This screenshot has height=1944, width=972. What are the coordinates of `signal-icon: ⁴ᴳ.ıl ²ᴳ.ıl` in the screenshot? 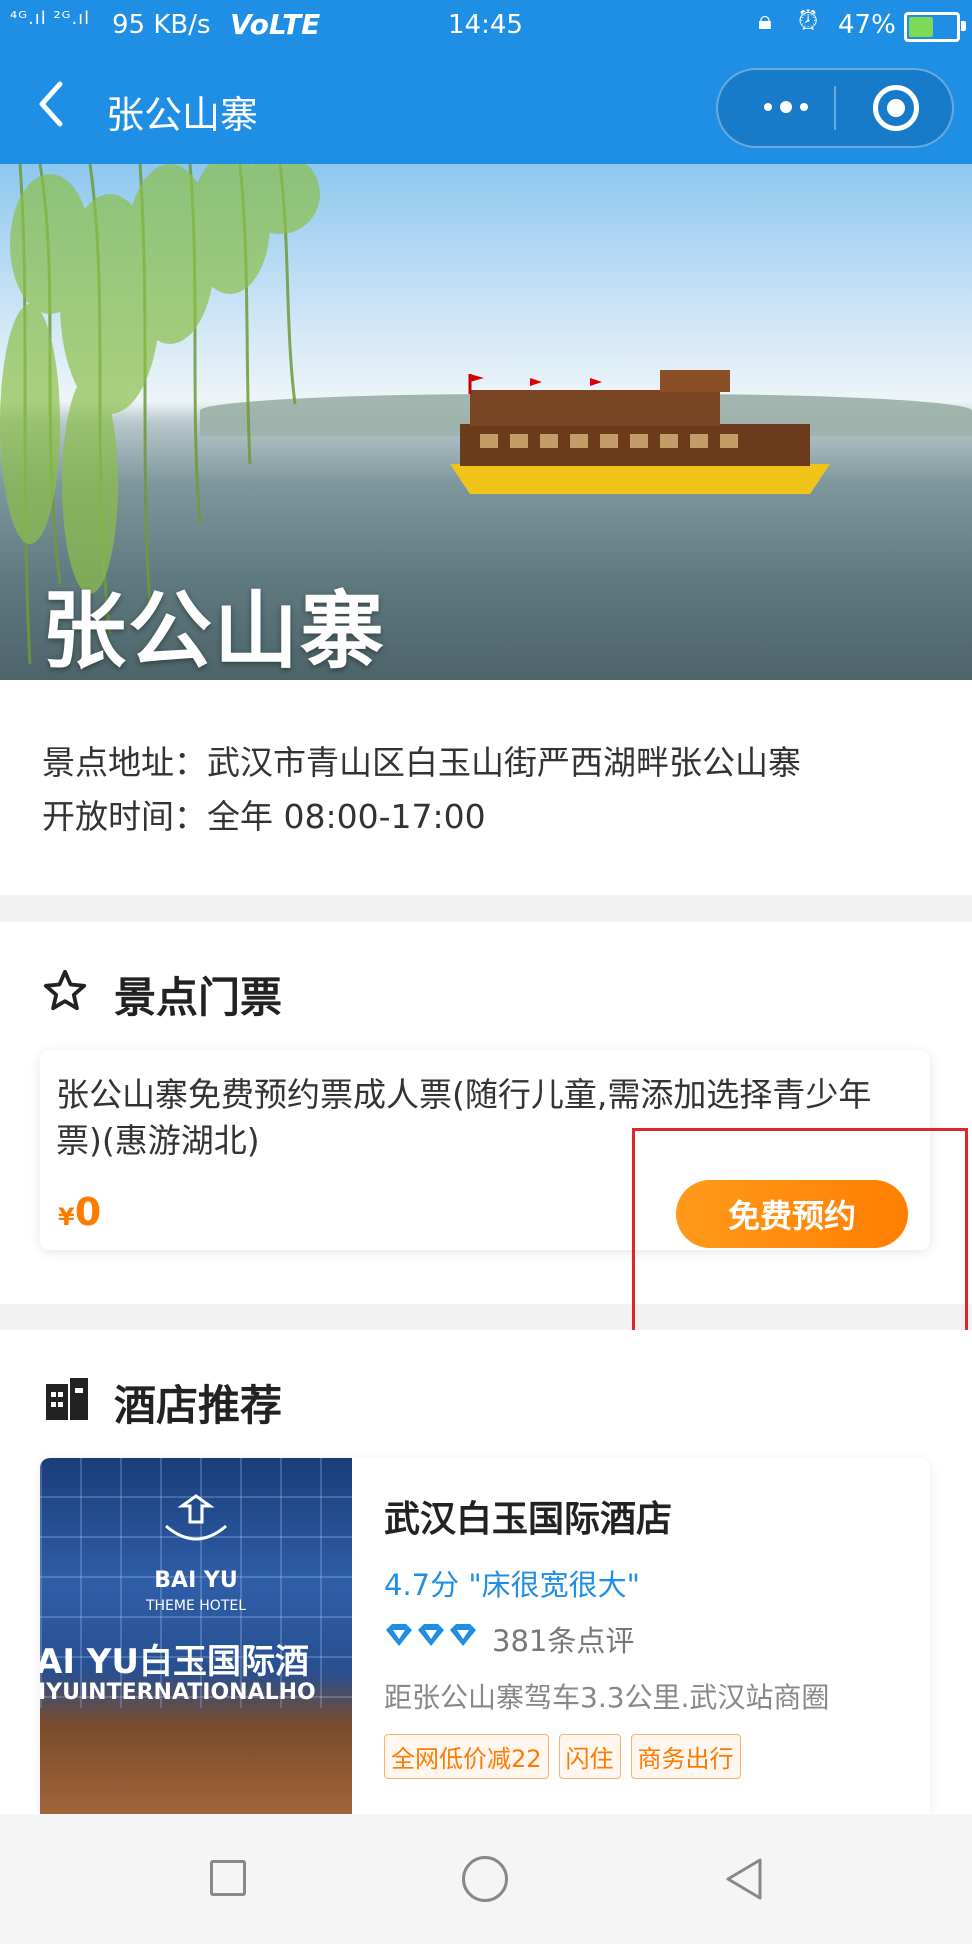 It's located at (50, 18).